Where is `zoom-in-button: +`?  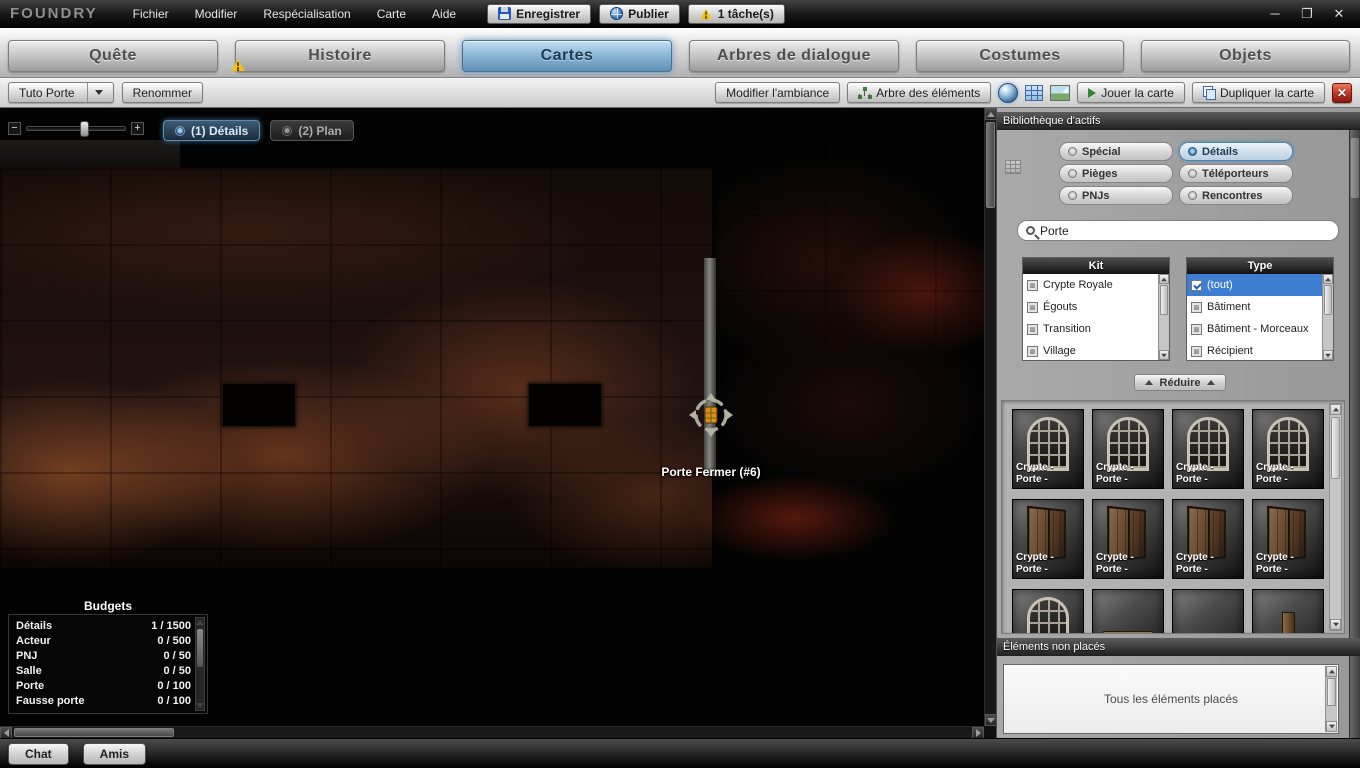
zoom-in-button: + is located at coordinates (137, 128).